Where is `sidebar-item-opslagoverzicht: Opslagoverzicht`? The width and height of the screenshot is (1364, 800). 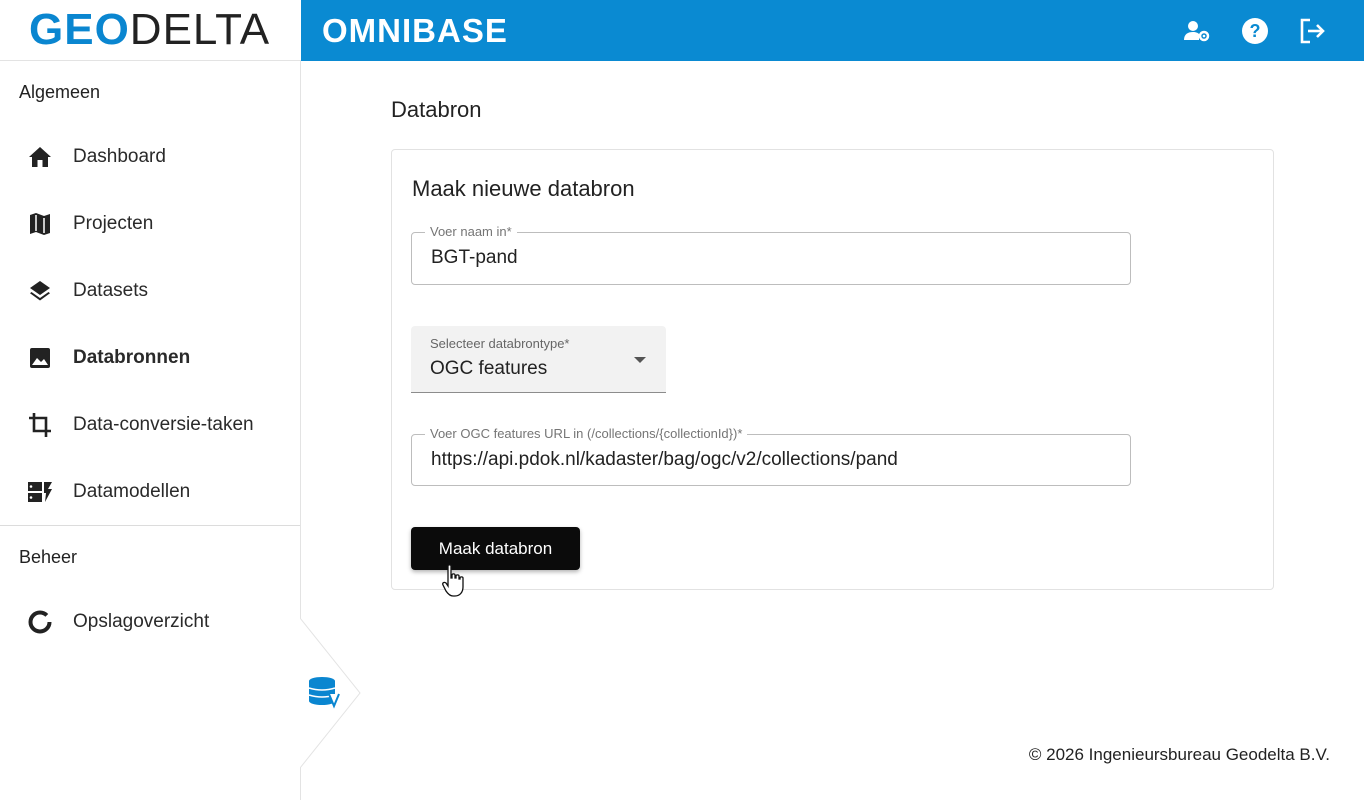
sidebar-item-opslagoverzicht: Opslagoverzicht is located at coordinates (150, 621).